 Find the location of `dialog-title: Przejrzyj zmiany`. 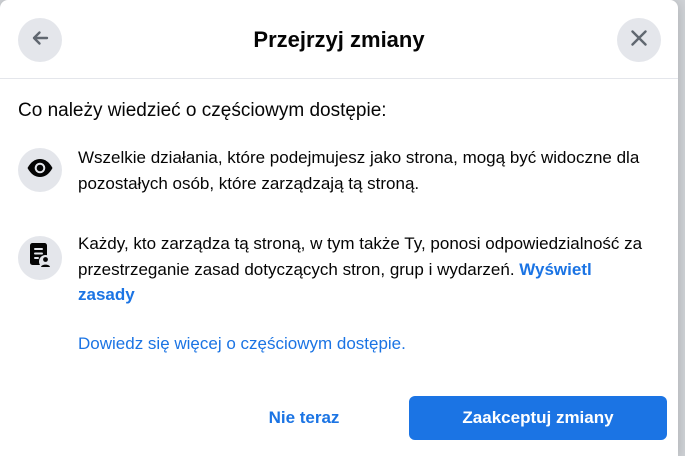

dialog-title: Przejrzyj zmiany is located at coordinates (339, 39).